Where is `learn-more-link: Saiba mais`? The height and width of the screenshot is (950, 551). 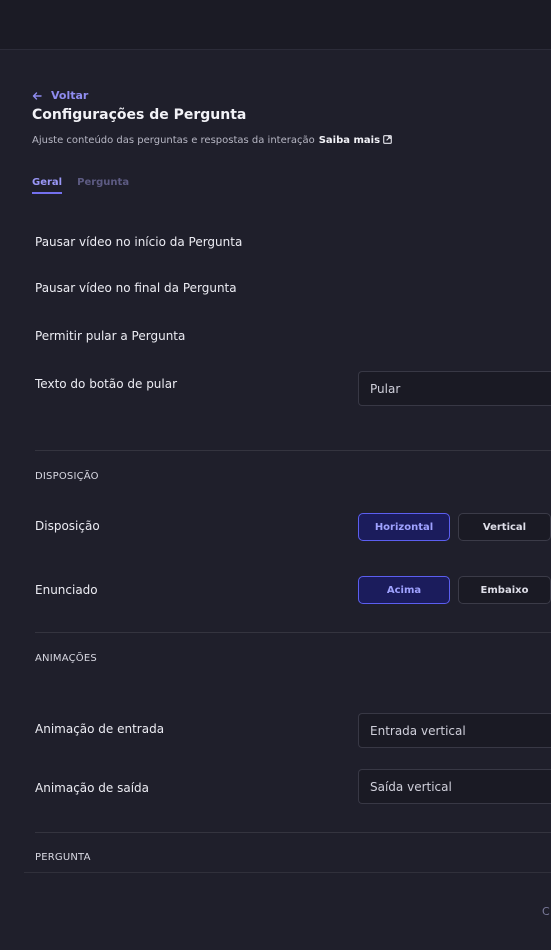
learn-more-link: Saiba mais is located at coordinates (349, 140).